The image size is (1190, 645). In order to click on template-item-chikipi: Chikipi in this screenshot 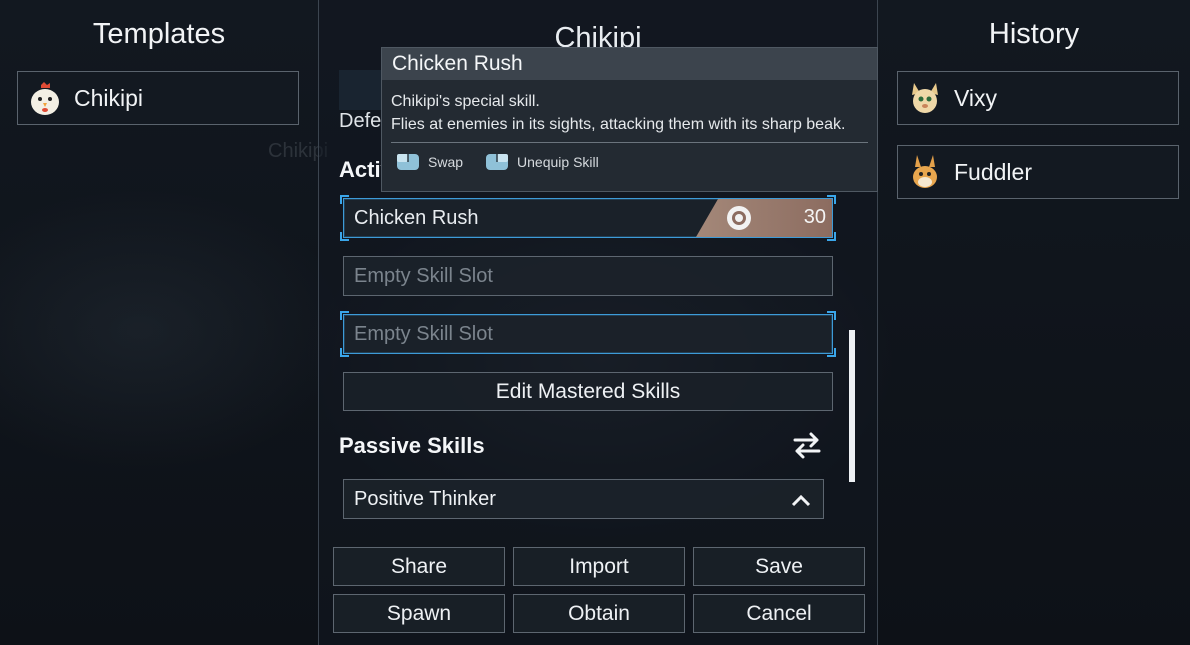, I will do `click(158, 98)`.